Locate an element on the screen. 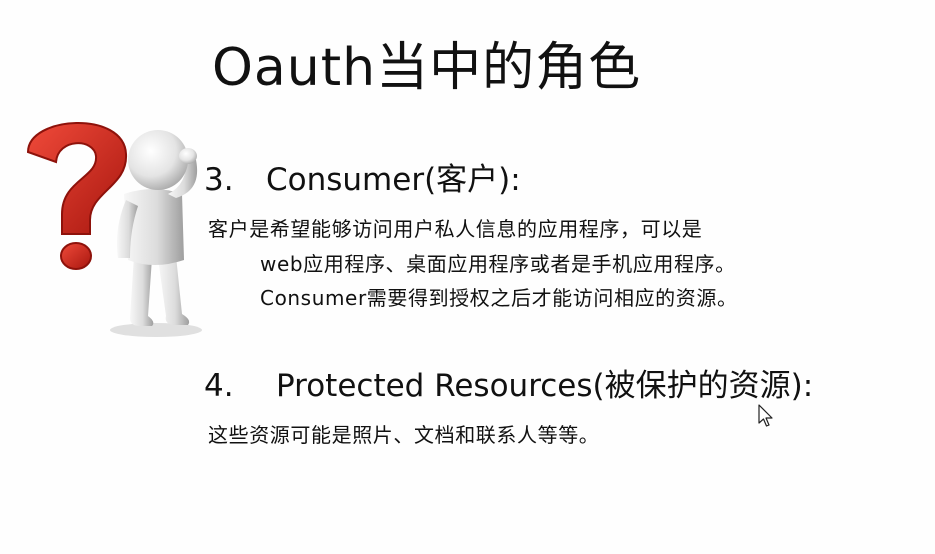 Image resolution: width=935 pixels, height=554 pixels. section-heading-protected-resources: 4. Protected Resources(被保护的资源): is located at coordinates (508, 386).